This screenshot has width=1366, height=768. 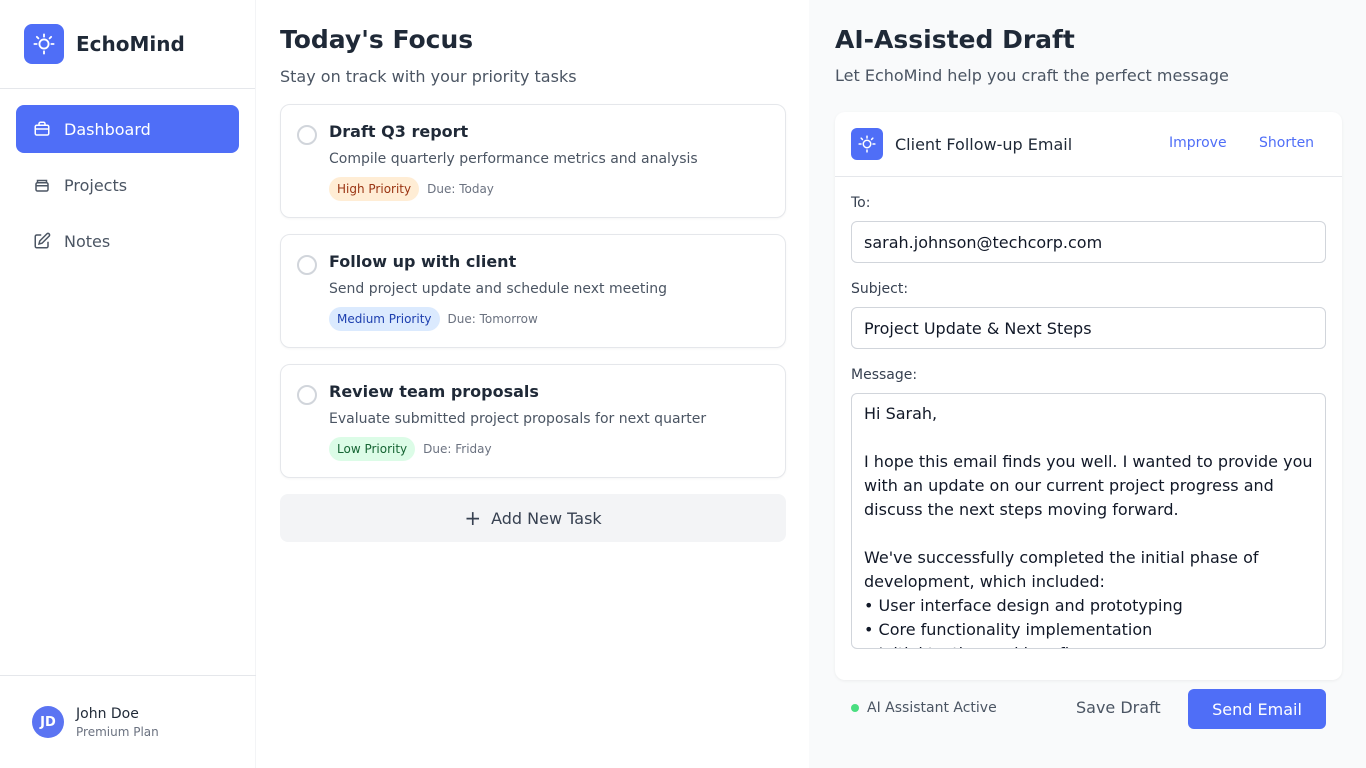 What do you see at coordinates (87, 241) in the screenshot?
I see `sidebar-item-label: Notes` at bounding box center [87, 241].